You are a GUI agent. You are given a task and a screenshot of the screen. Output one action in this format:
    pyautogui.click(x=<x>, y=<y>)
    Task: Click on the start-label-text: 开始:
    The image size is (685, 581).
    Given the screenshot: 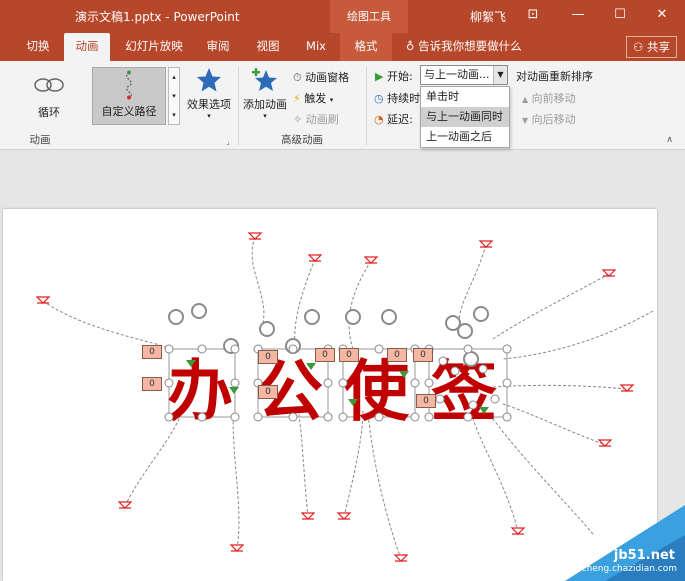 What is the action you would take?
    pyautogui.click(x=399, y=76)
    